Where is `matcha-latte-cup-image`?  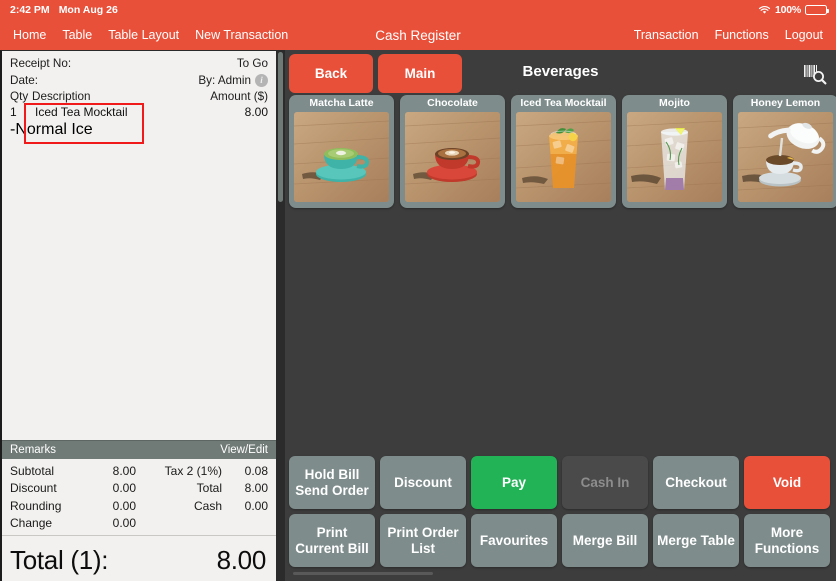 matcha-latte-cup-image is located at coordinates (341, 157).